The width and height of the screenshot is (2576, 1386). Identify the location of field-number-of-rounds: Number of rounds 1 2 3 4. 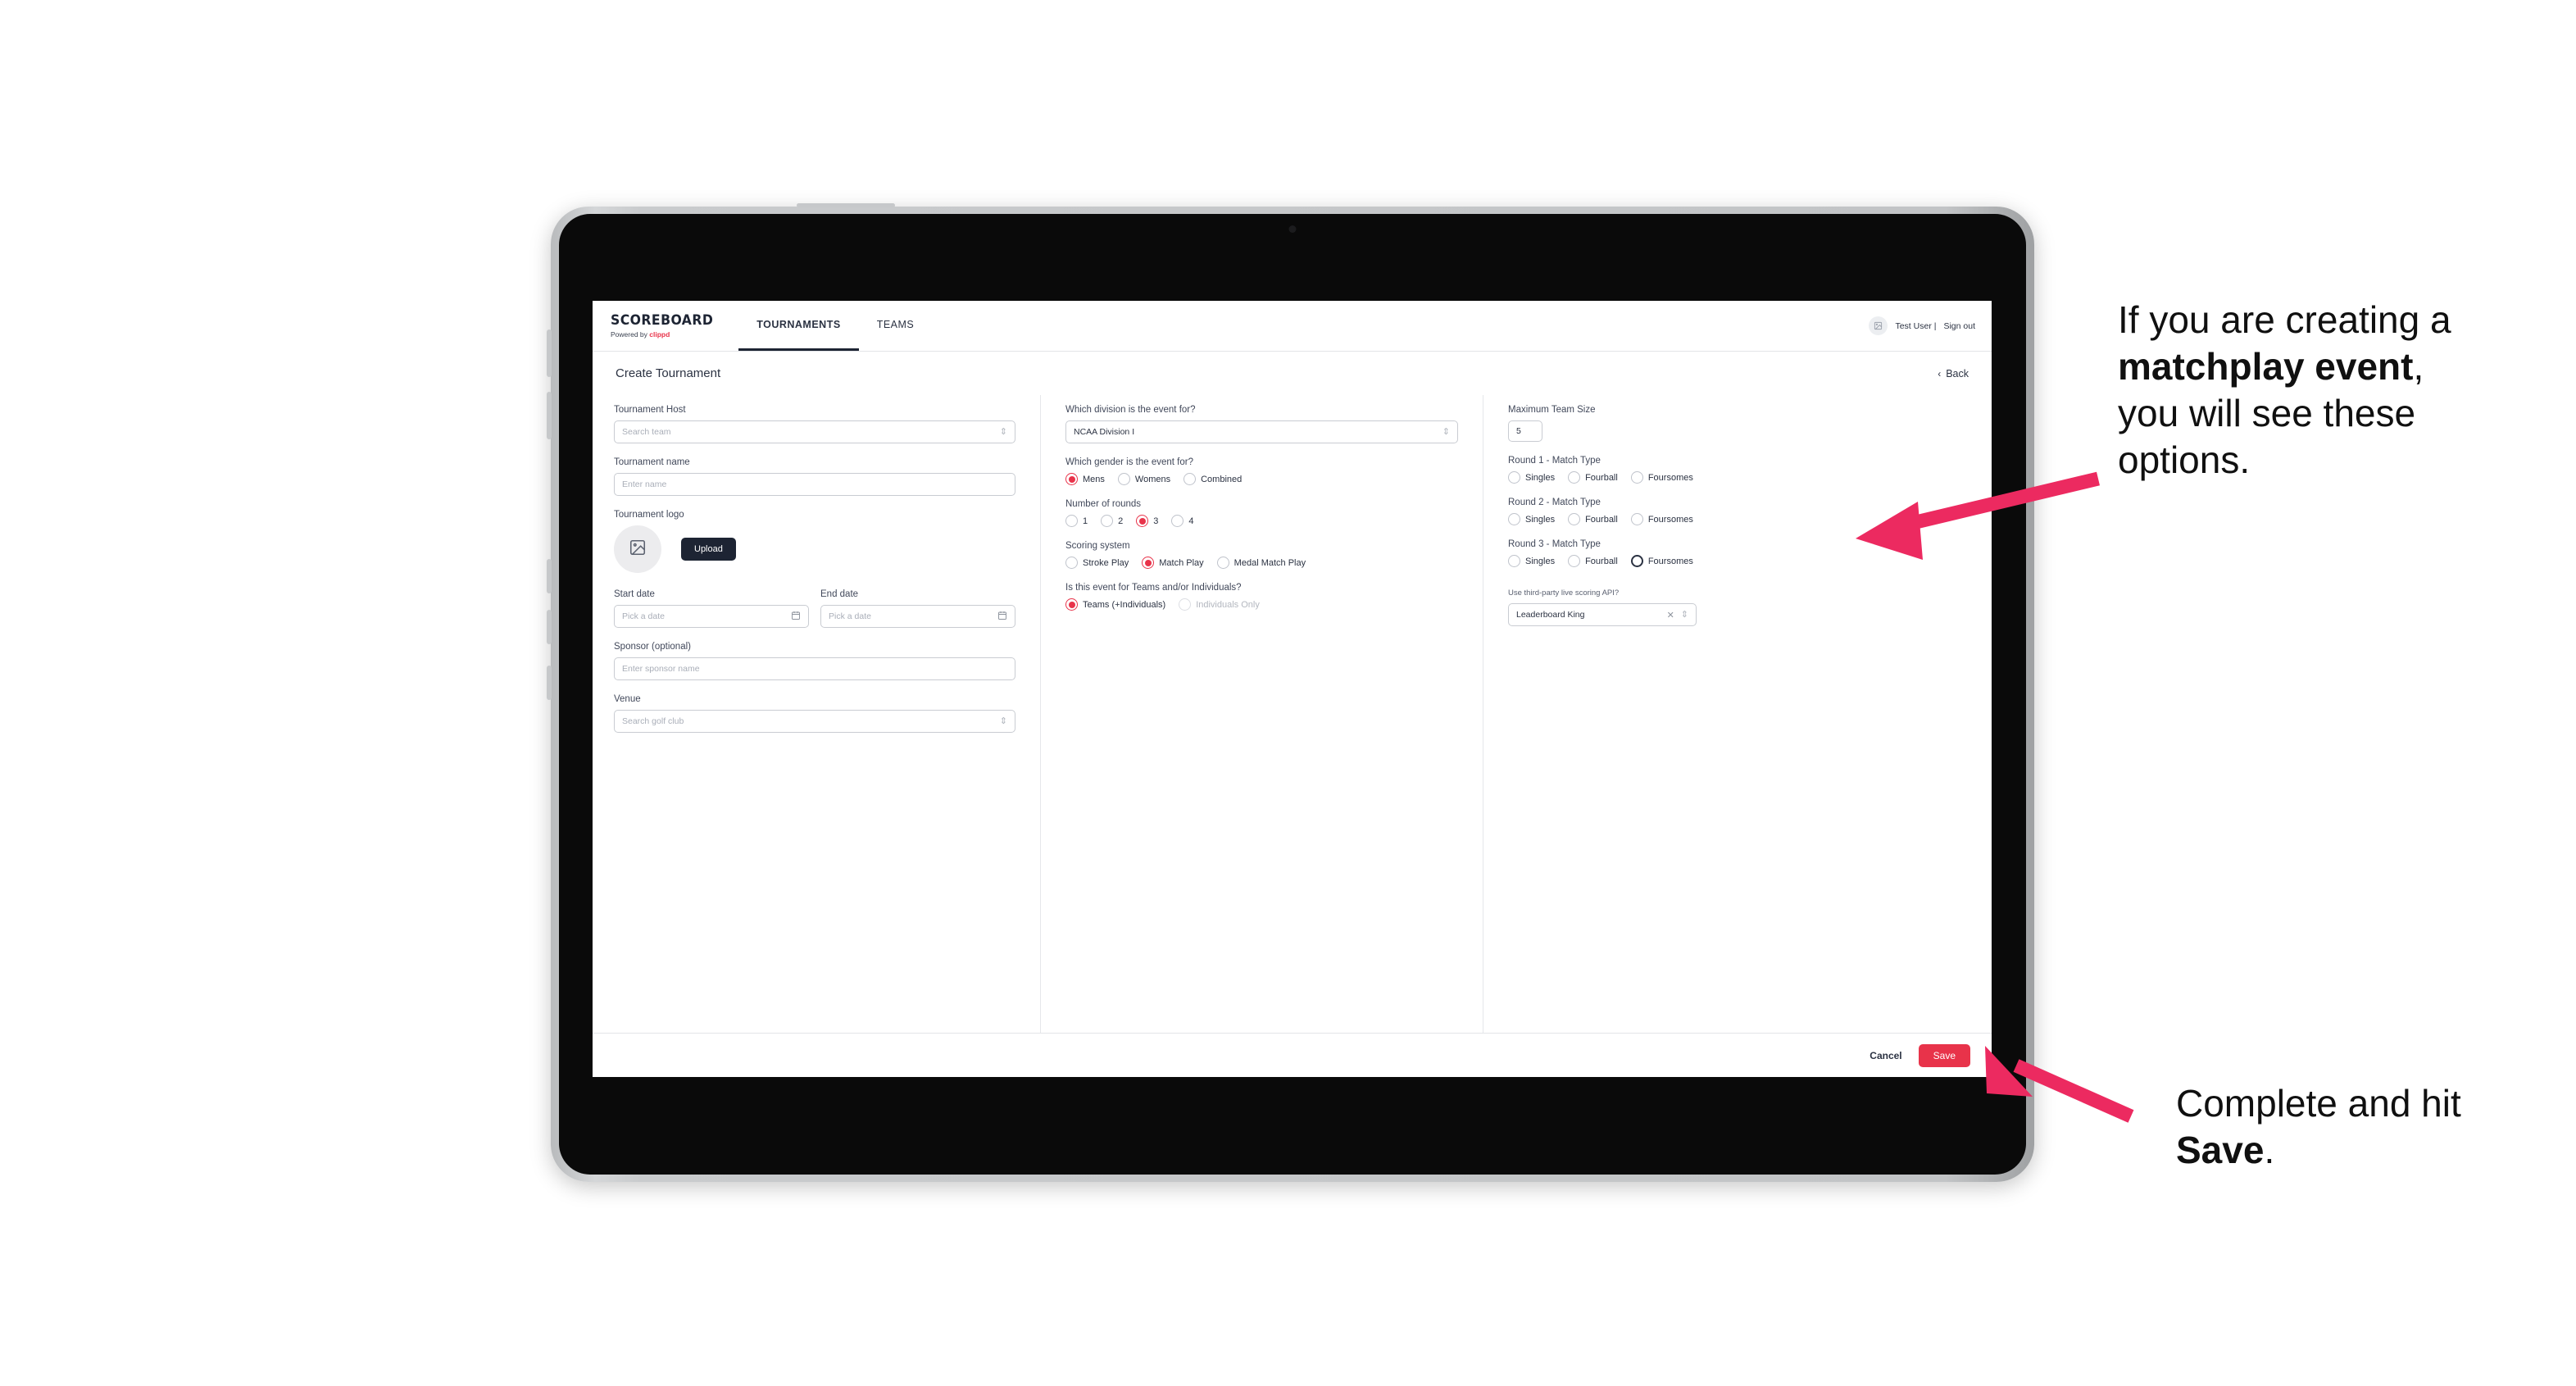
(1261, 513).